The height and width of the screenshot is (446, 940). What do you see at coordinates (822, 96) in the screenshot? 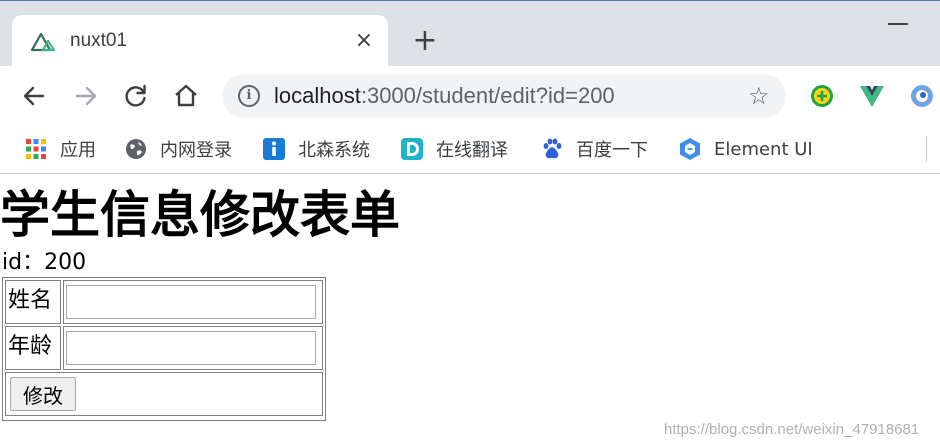
I see `extension-plus-icon` at bounding box center [822, 96].